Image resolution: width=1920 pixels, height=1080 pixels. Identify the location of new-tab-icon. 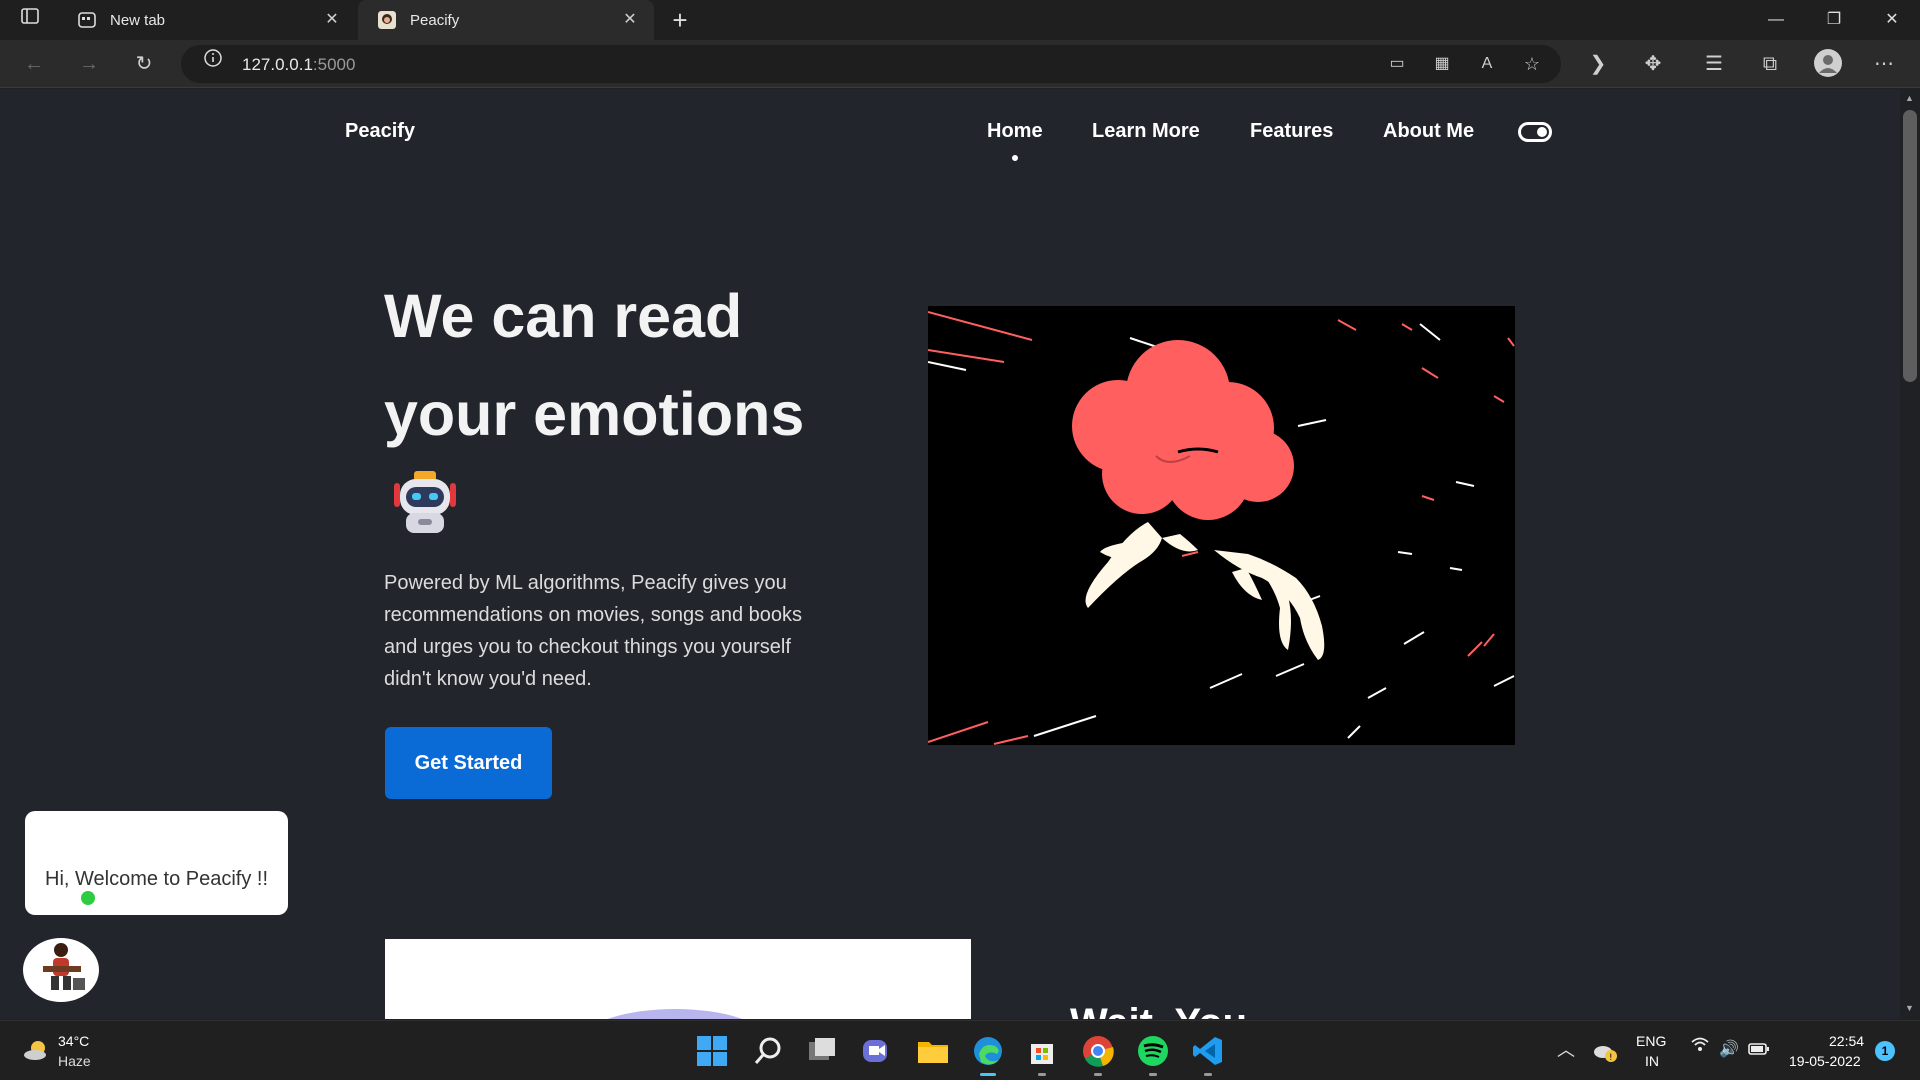
(87, 20).